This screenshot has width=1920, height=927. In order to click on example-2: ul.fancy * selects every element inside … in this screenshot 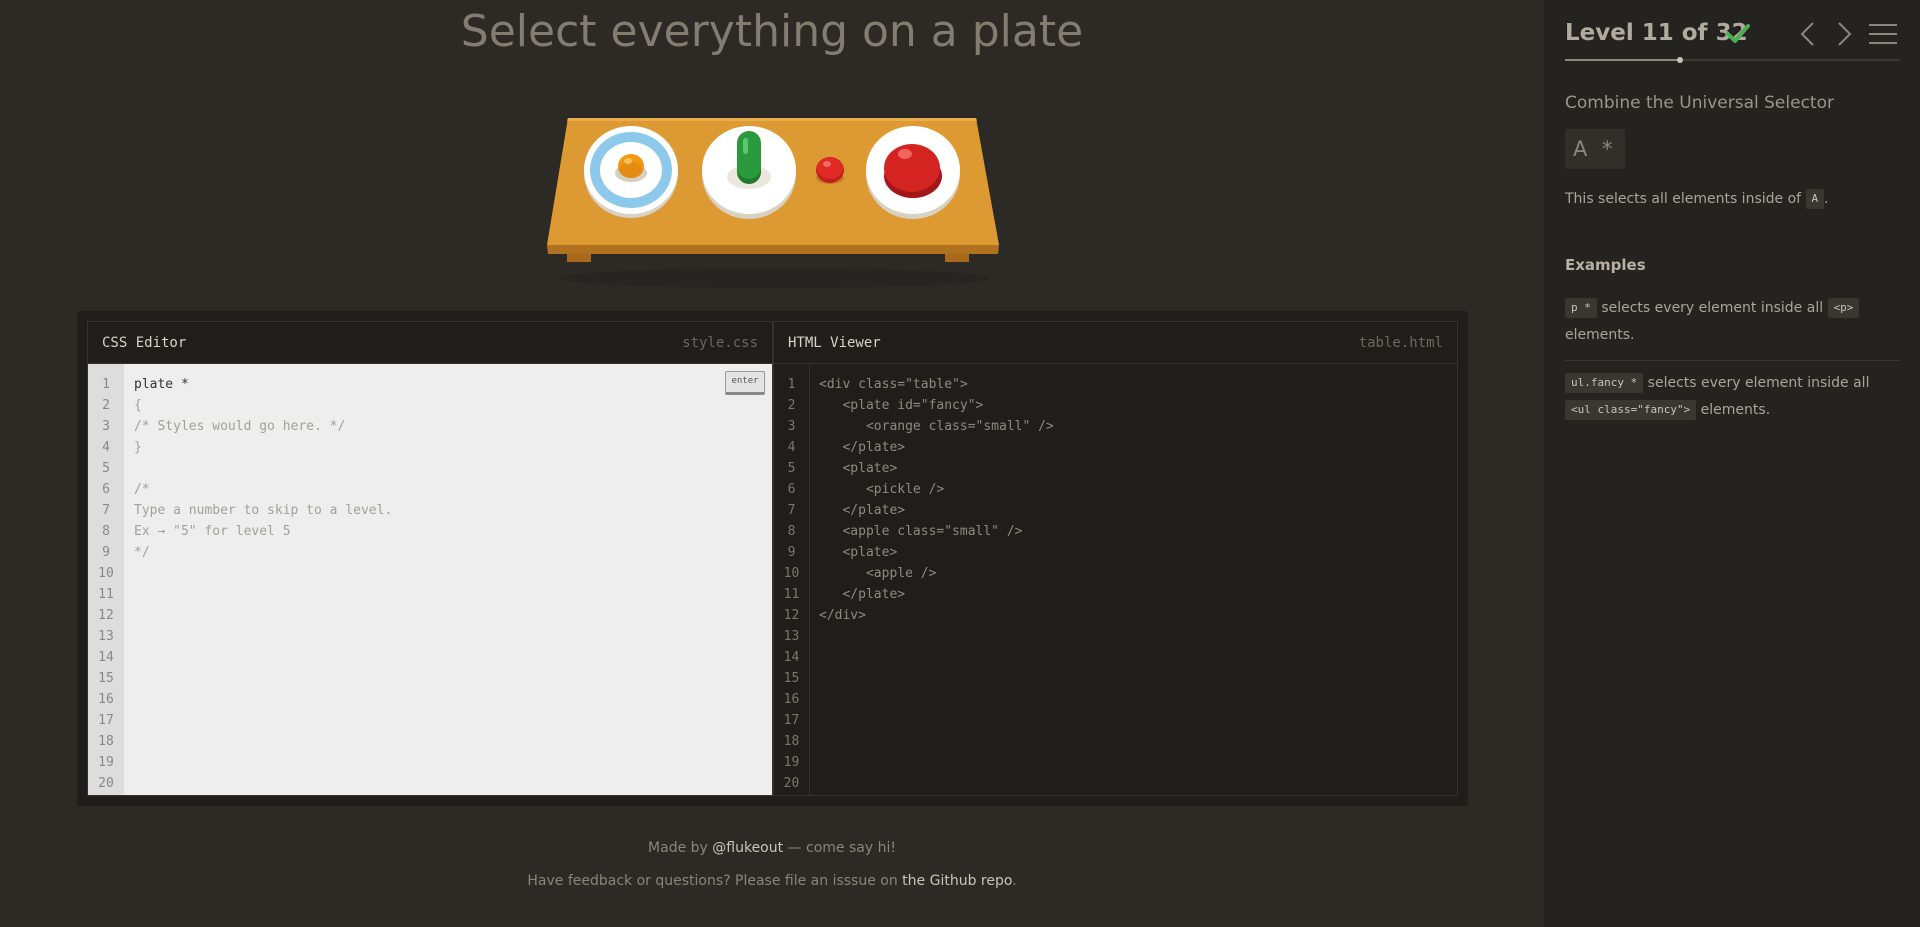, I will do `click(1732, 397)`.